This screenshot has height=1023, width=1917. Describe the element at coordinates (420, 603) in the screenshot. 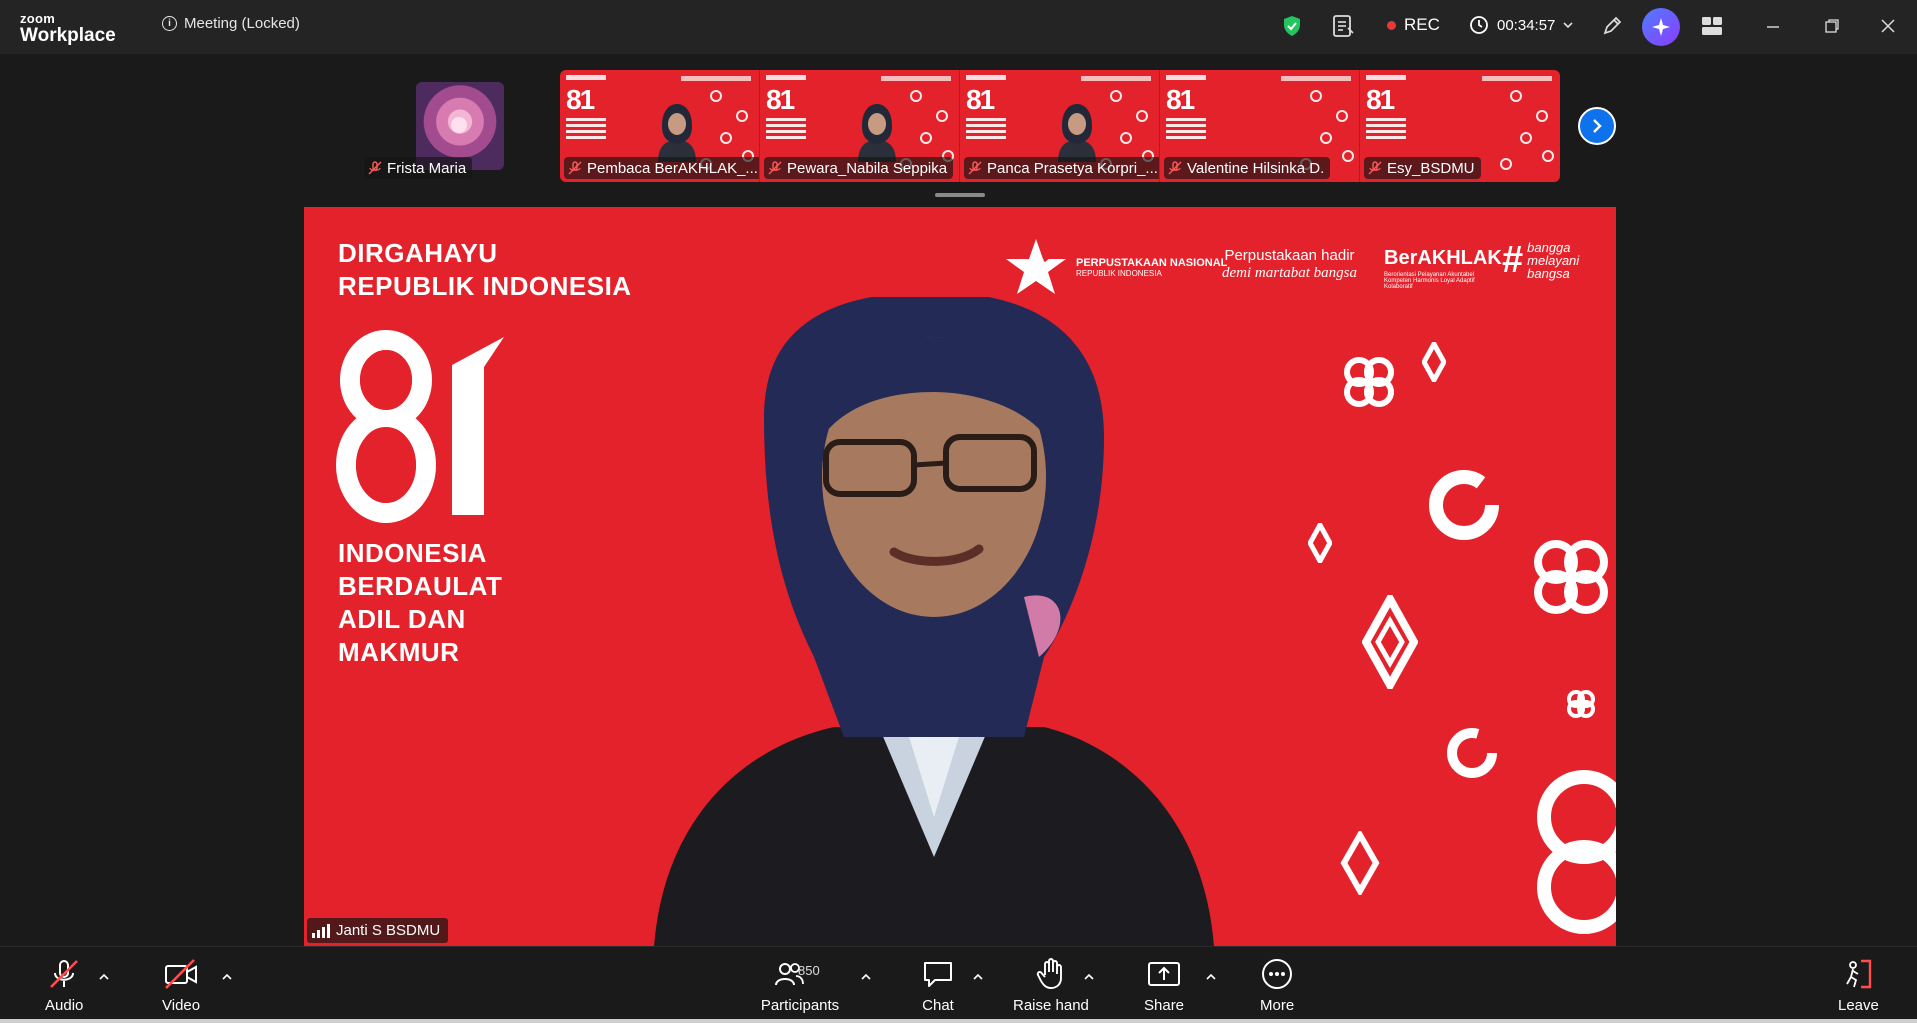

I see `banner-tagline: INDONESIA BERDAULAT ADIL DAN MAKMUR` at that location.